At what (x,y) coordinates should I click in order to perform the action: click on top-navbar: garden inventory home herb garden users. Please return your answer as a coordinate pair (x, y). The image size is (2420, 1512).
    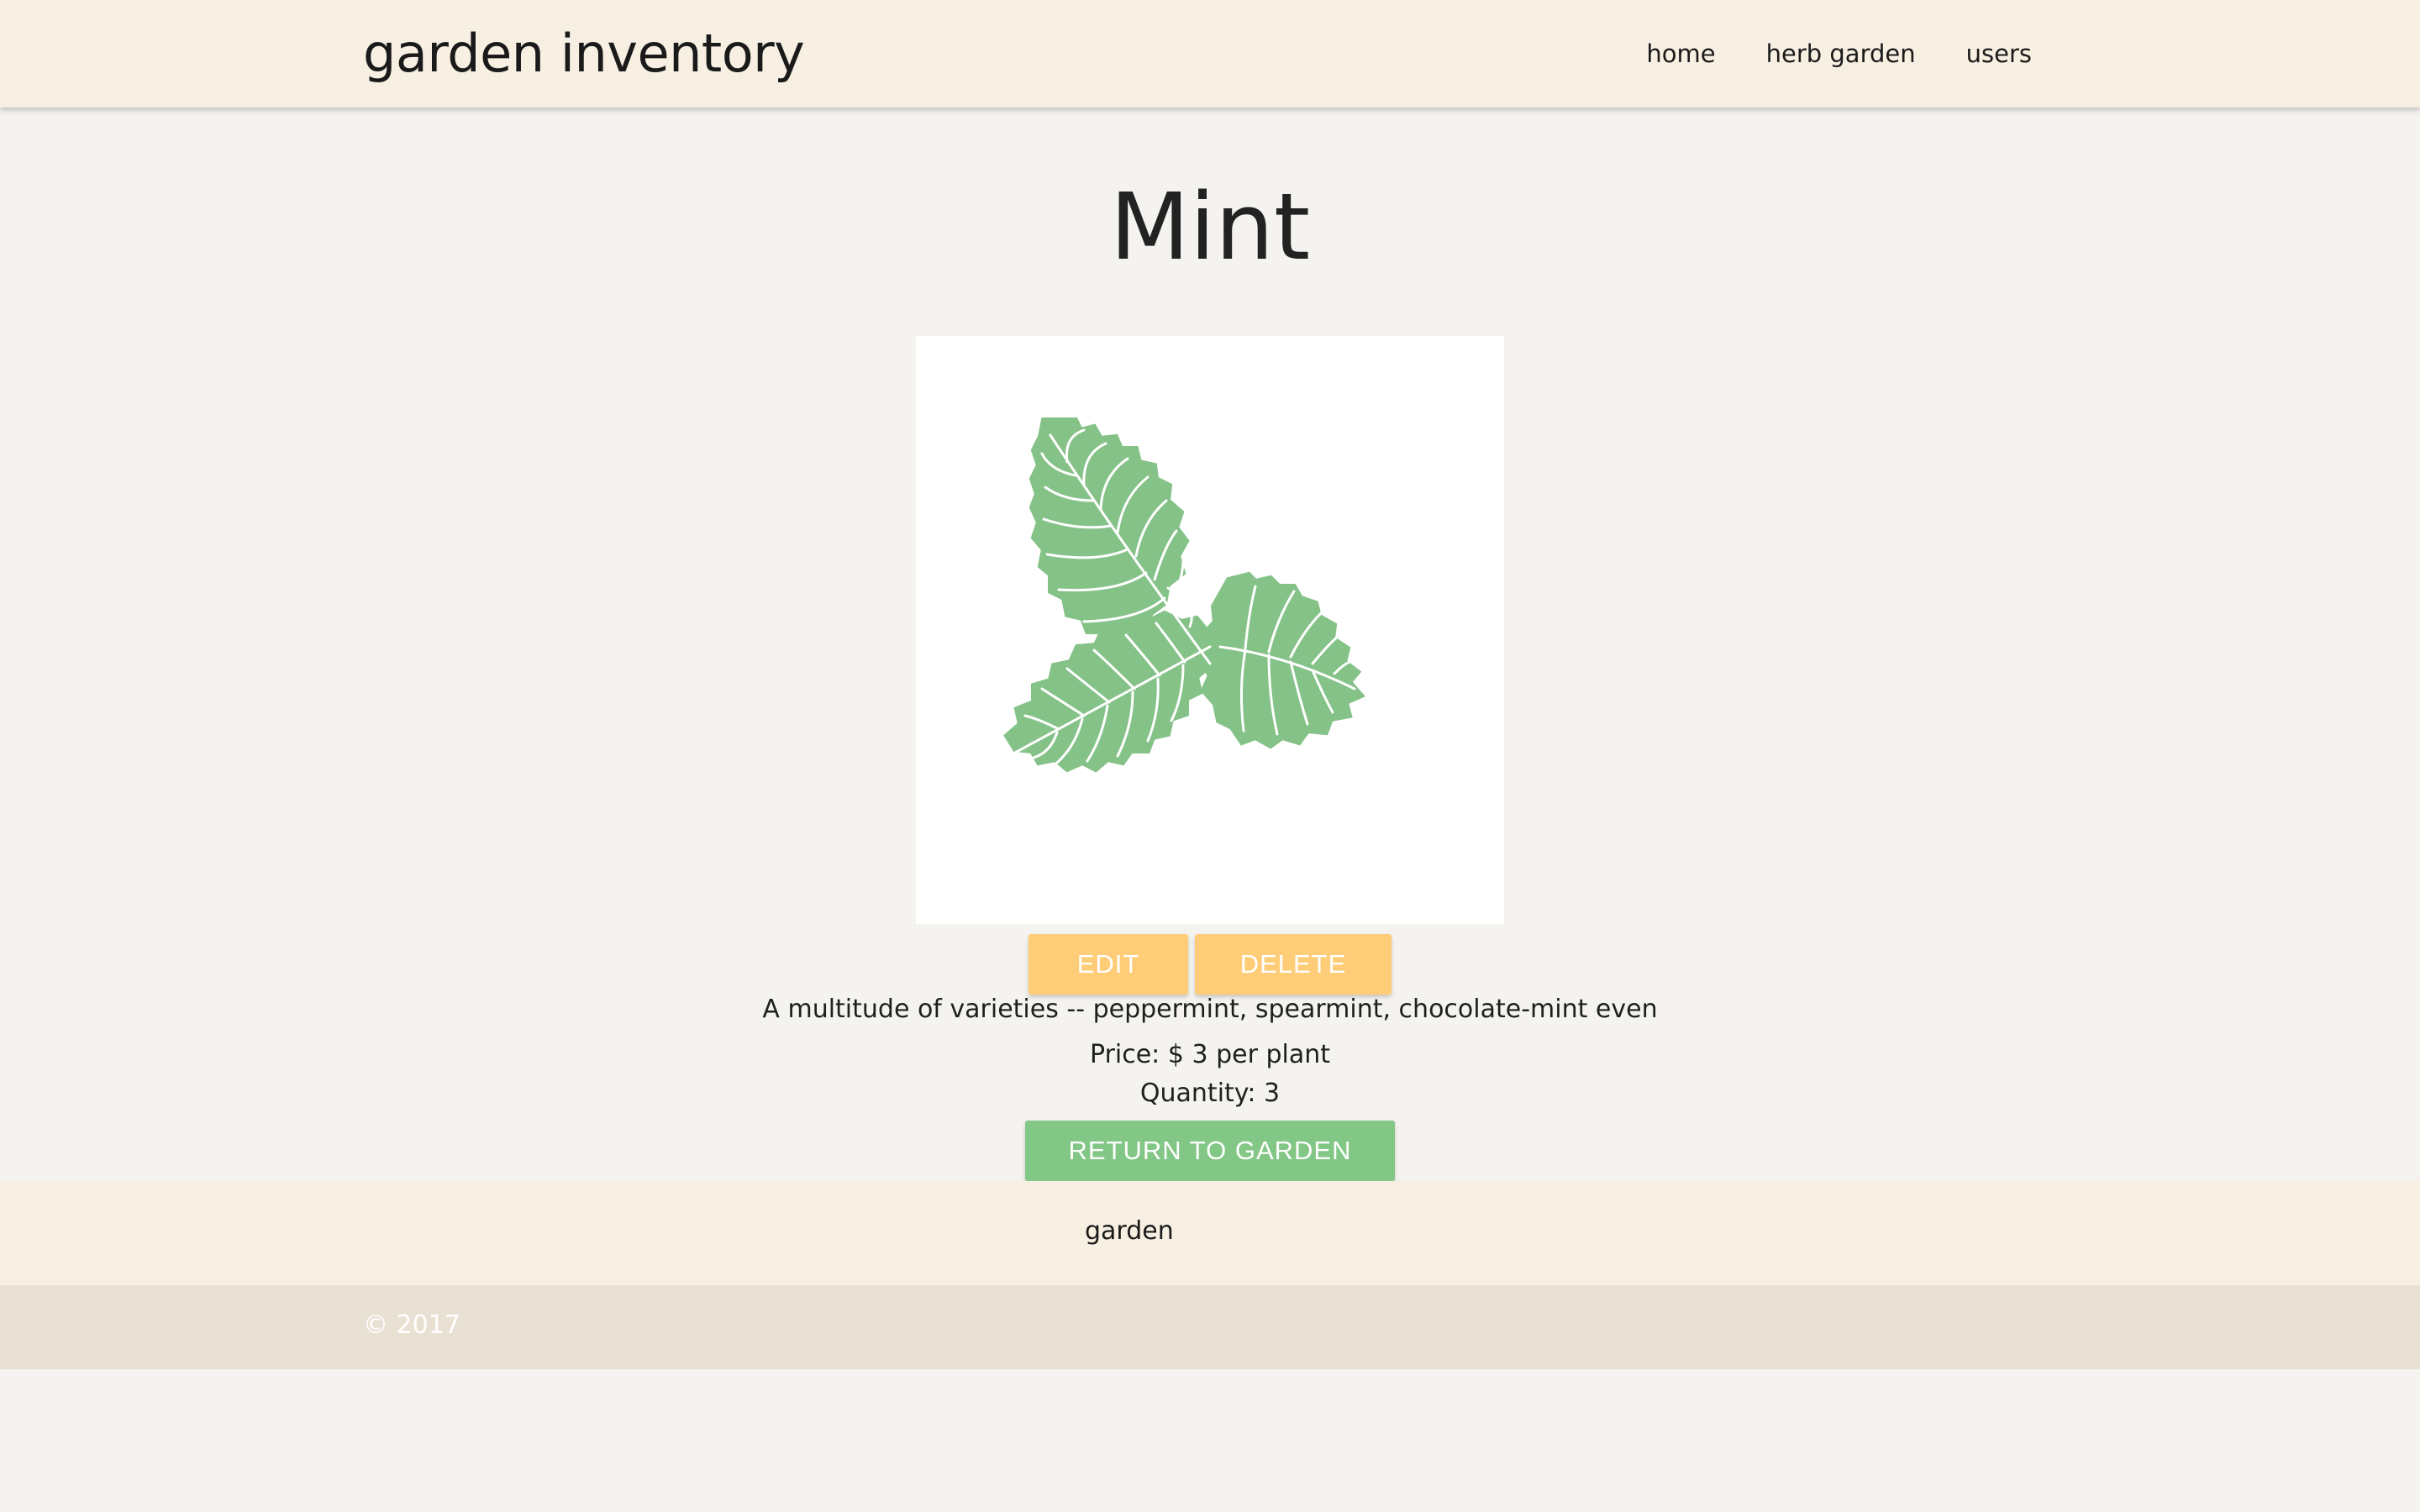
    Looking at the image, I should click on (1210, 54).